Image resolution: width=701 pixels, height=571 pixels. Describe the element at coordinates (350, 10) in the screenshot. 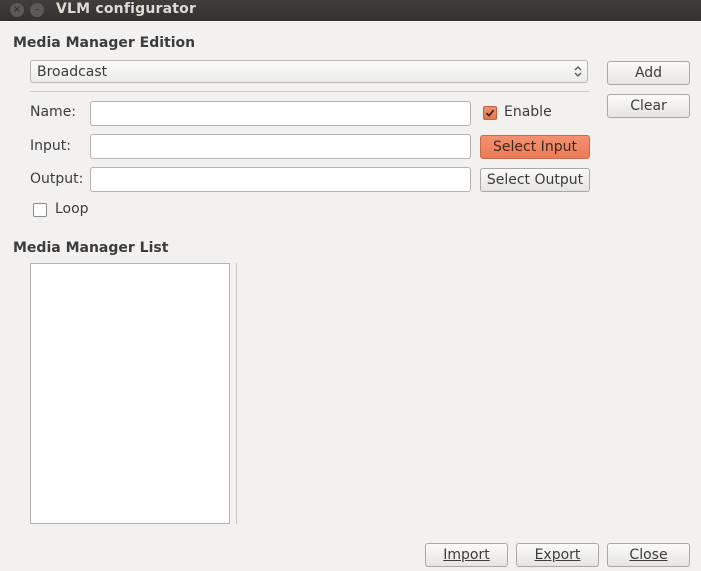

I see `title-bar: × – VLM configurator` at that location.